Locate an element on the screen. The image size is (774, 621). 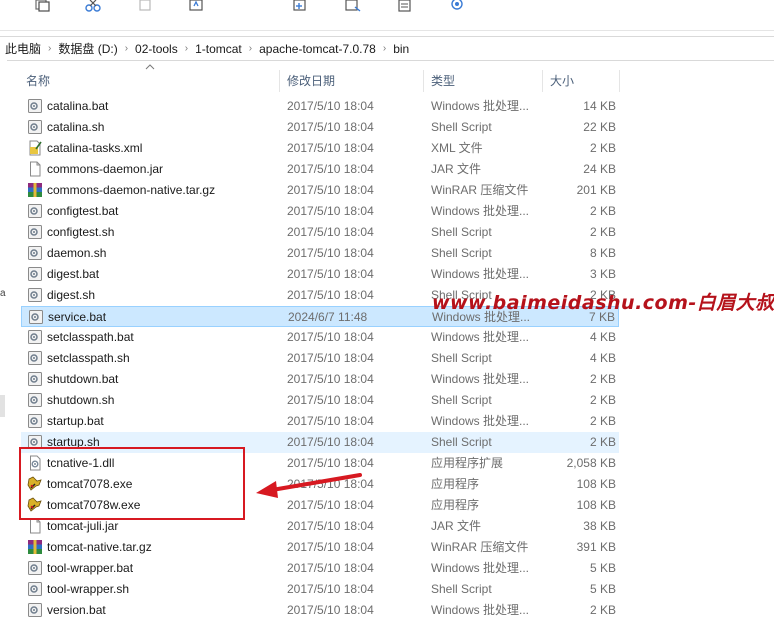
file-name: commons-daemon-native.tar.gz is located at coordinates (131, 190).